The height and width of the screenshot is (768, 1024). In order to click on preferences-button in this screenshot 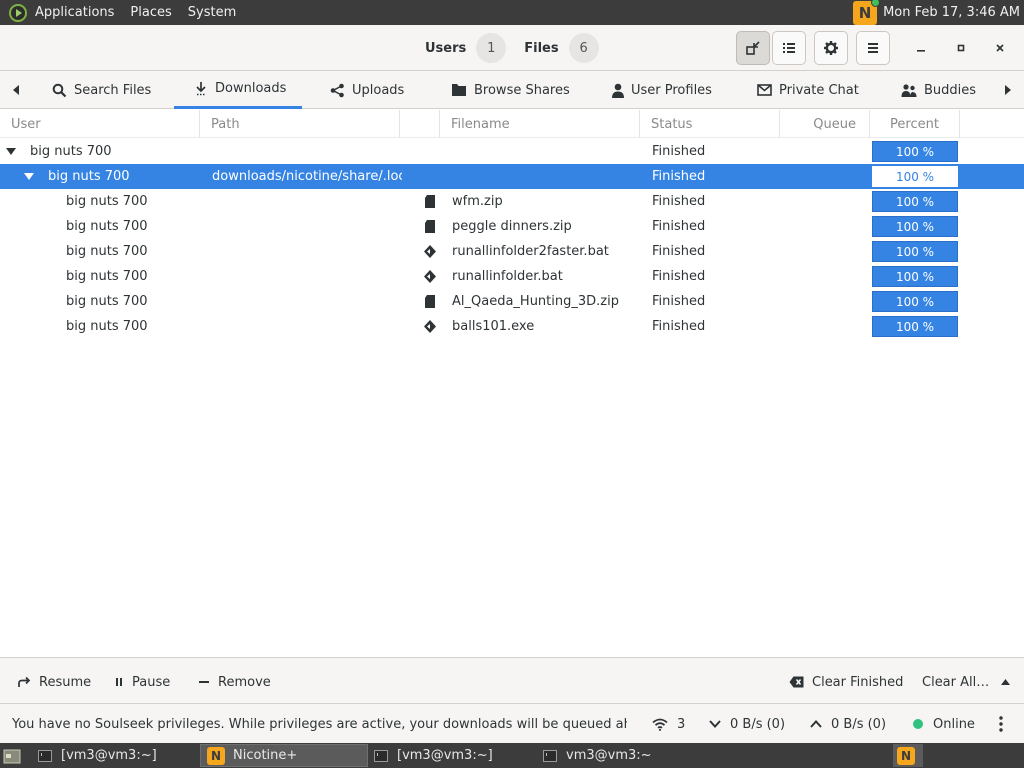, I will do `click(831, 48)`.